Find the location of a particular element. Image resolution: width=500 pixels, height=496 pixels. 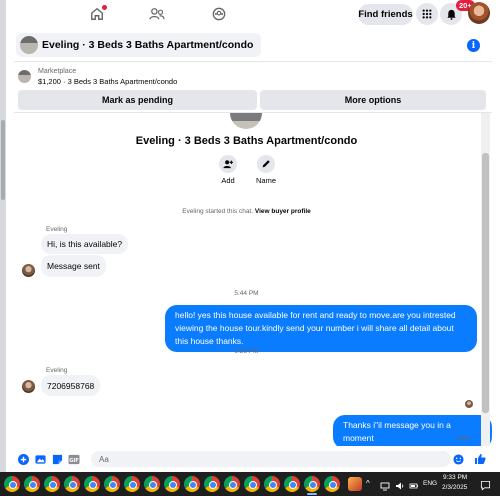

sent-status: Sent is located at coordinates (464, 438).